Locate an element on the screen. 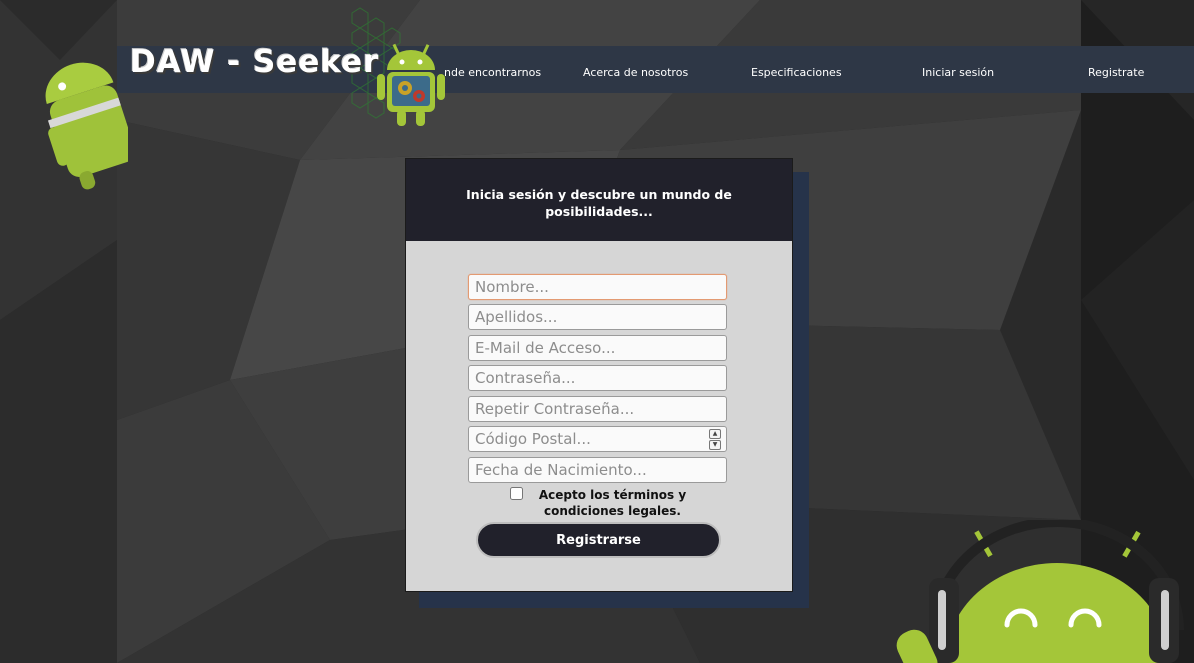 Image resolution: width=1194 pixels, height=663 pixels. name-input is located at coordinates (597, 287).